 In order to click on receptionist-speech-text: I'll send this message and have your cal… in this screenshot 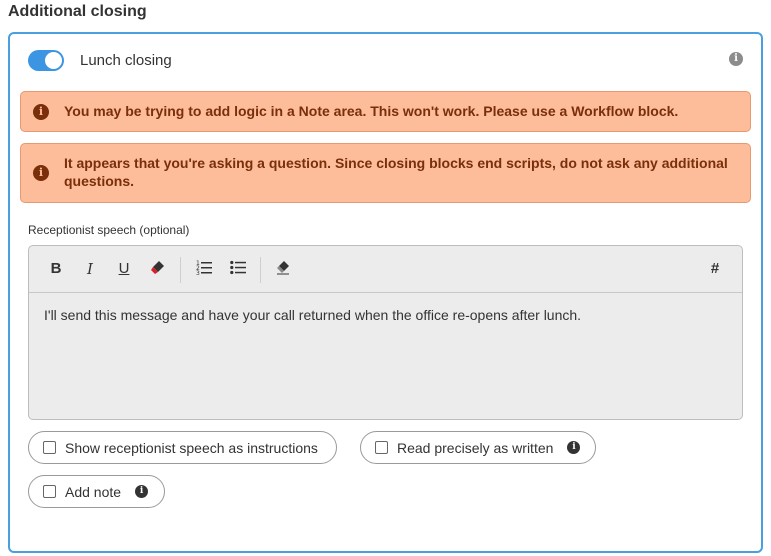, I will do `click(312, 315)`.